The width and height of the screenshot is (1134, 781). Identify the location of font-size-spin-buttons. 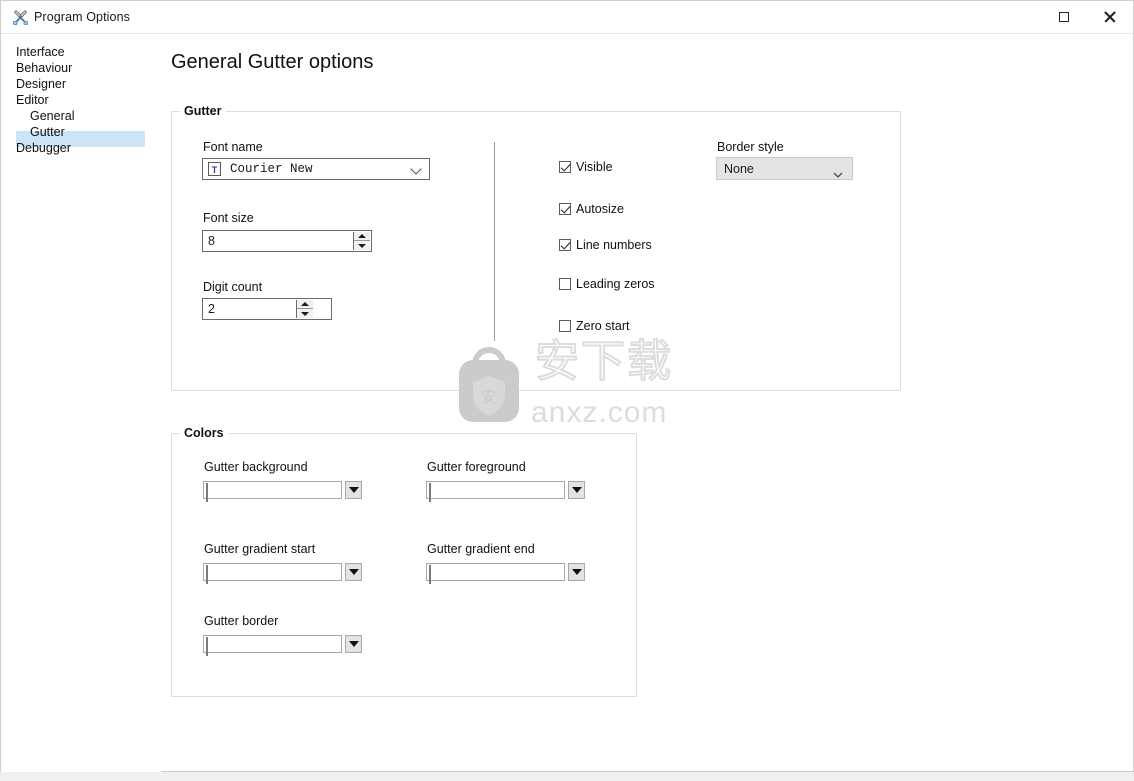
(361, 241).